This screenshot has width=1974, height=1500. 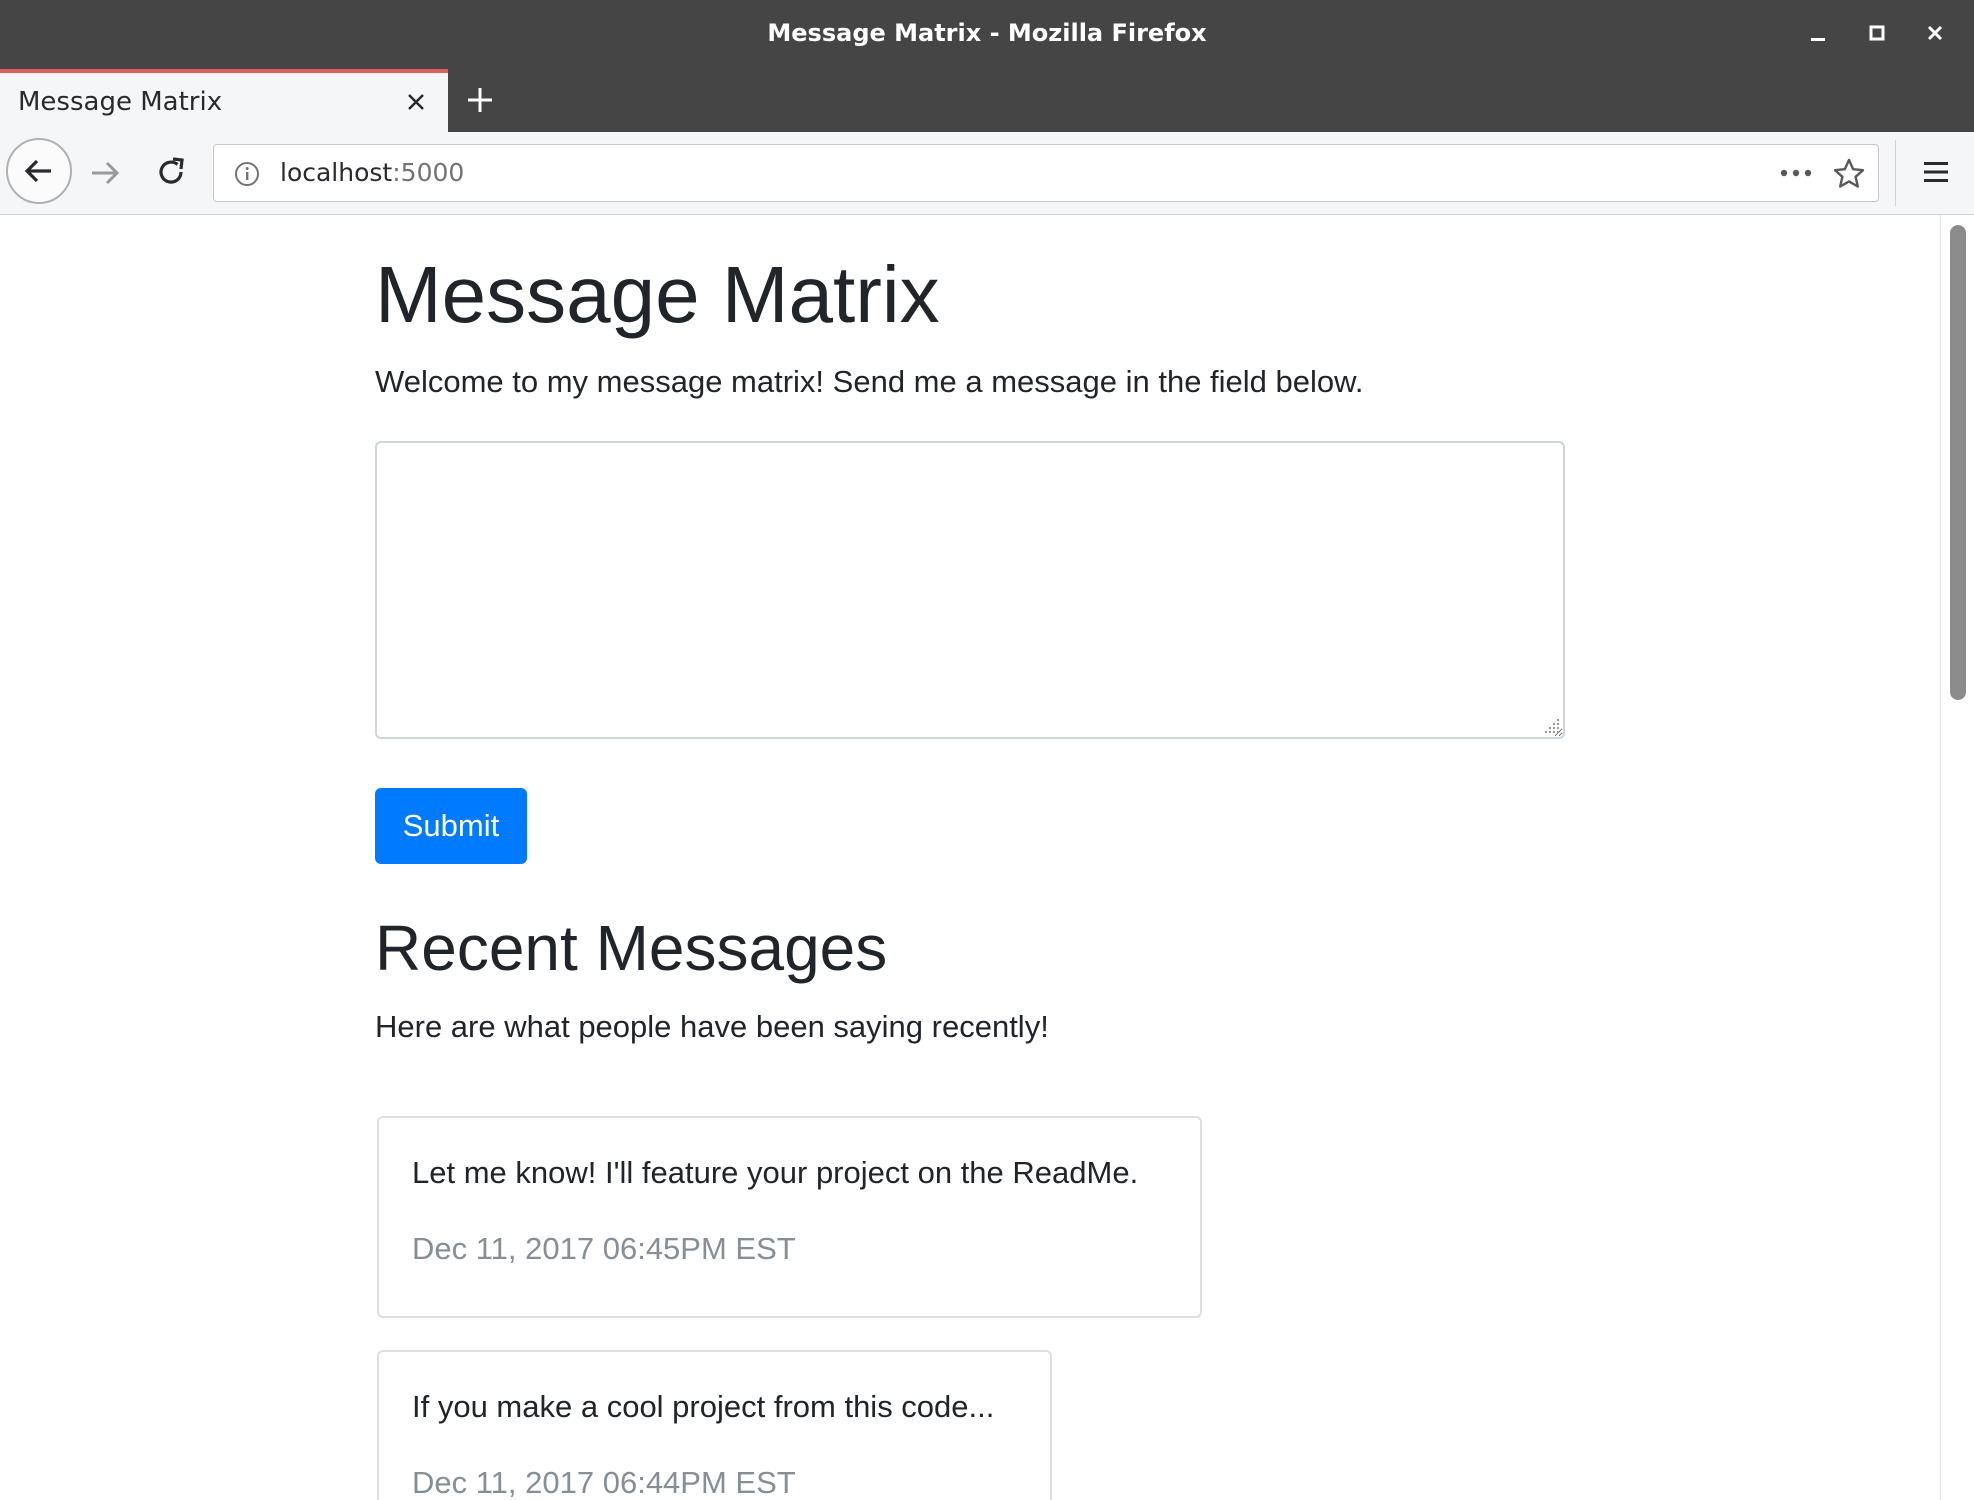 I want to click on star-icon, so click(x=1849, y=174).